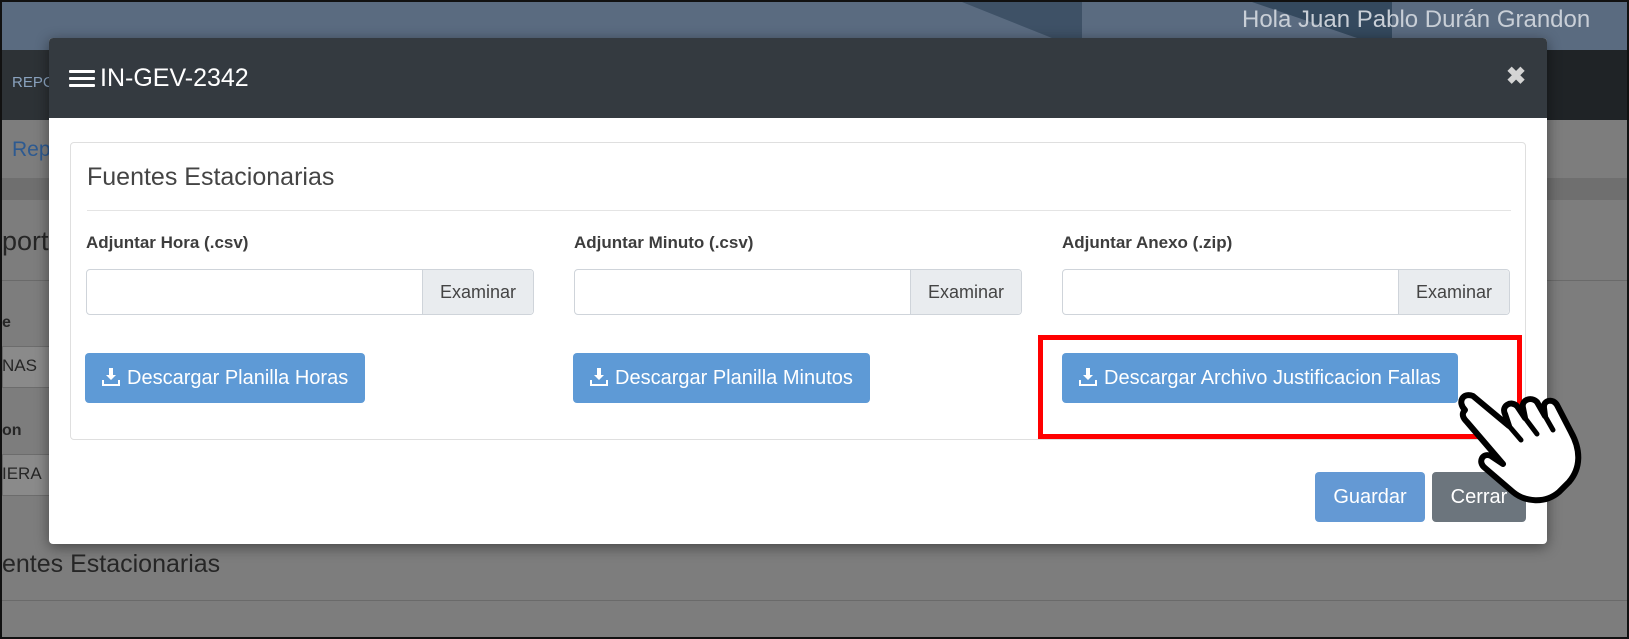 This screenshot has height=639, width=1629. Describe the element at coordinates (814, 600) in the screenshot. I see `background-divider` at that location.